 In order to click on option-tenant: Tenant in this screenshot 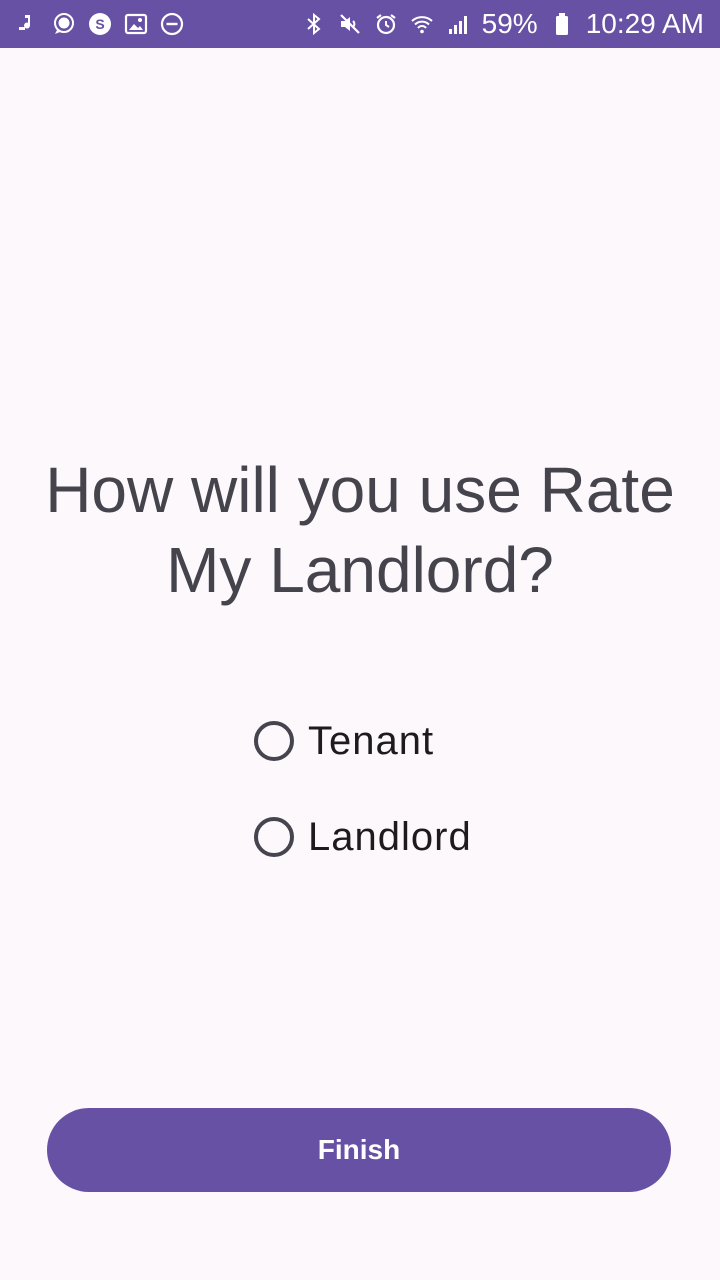, I will do `click(344, 741)`.